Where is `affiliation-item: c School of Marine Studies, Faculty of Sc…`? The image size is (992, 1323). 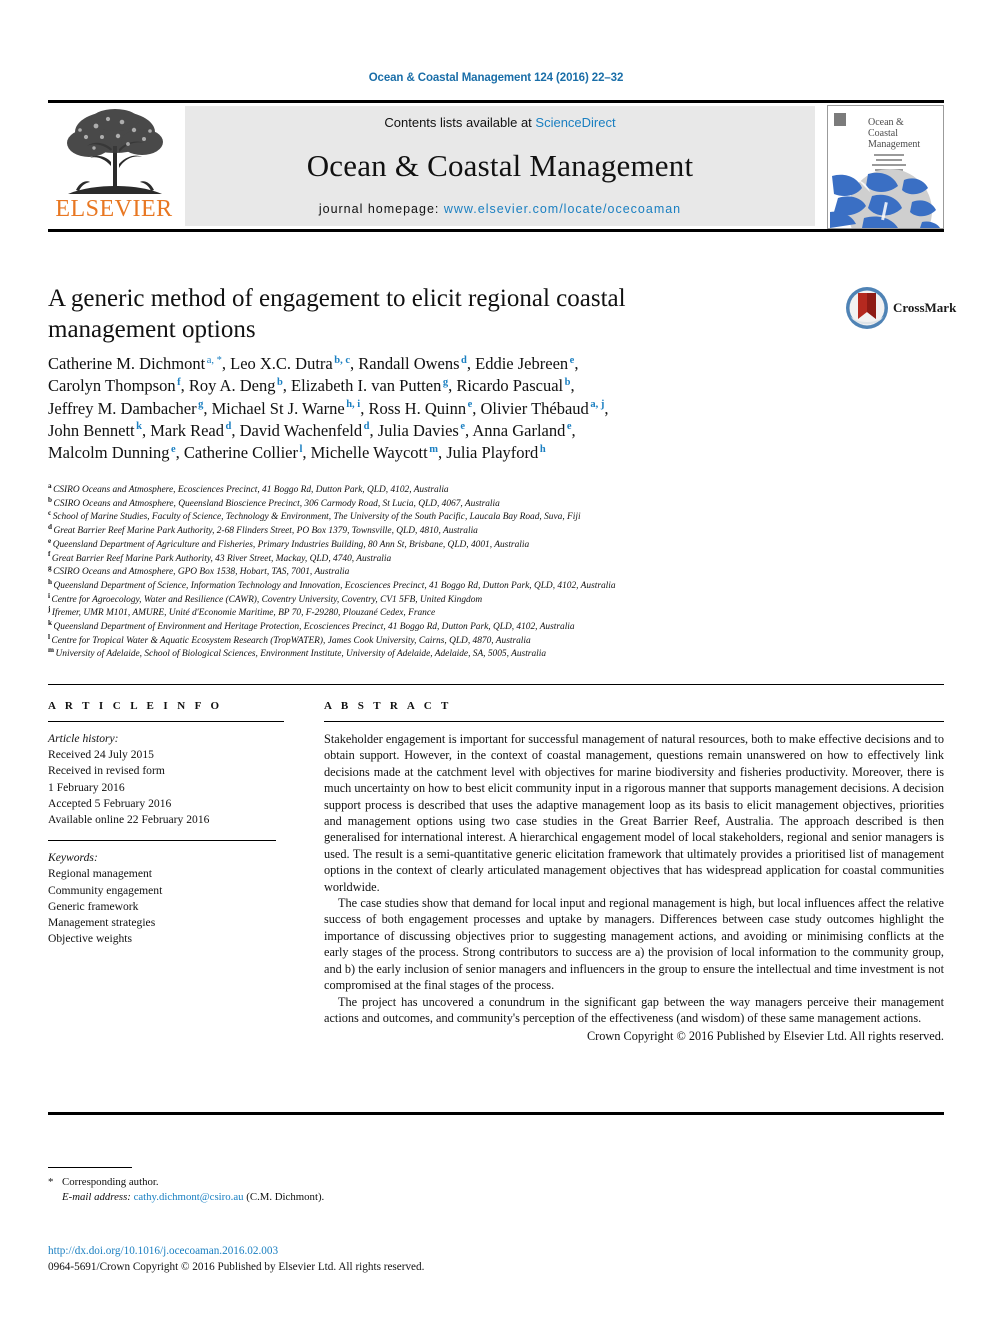
affiliation-item: c School of Marine Studies, Faculty of Sc… is located at coordinates (500, 517).